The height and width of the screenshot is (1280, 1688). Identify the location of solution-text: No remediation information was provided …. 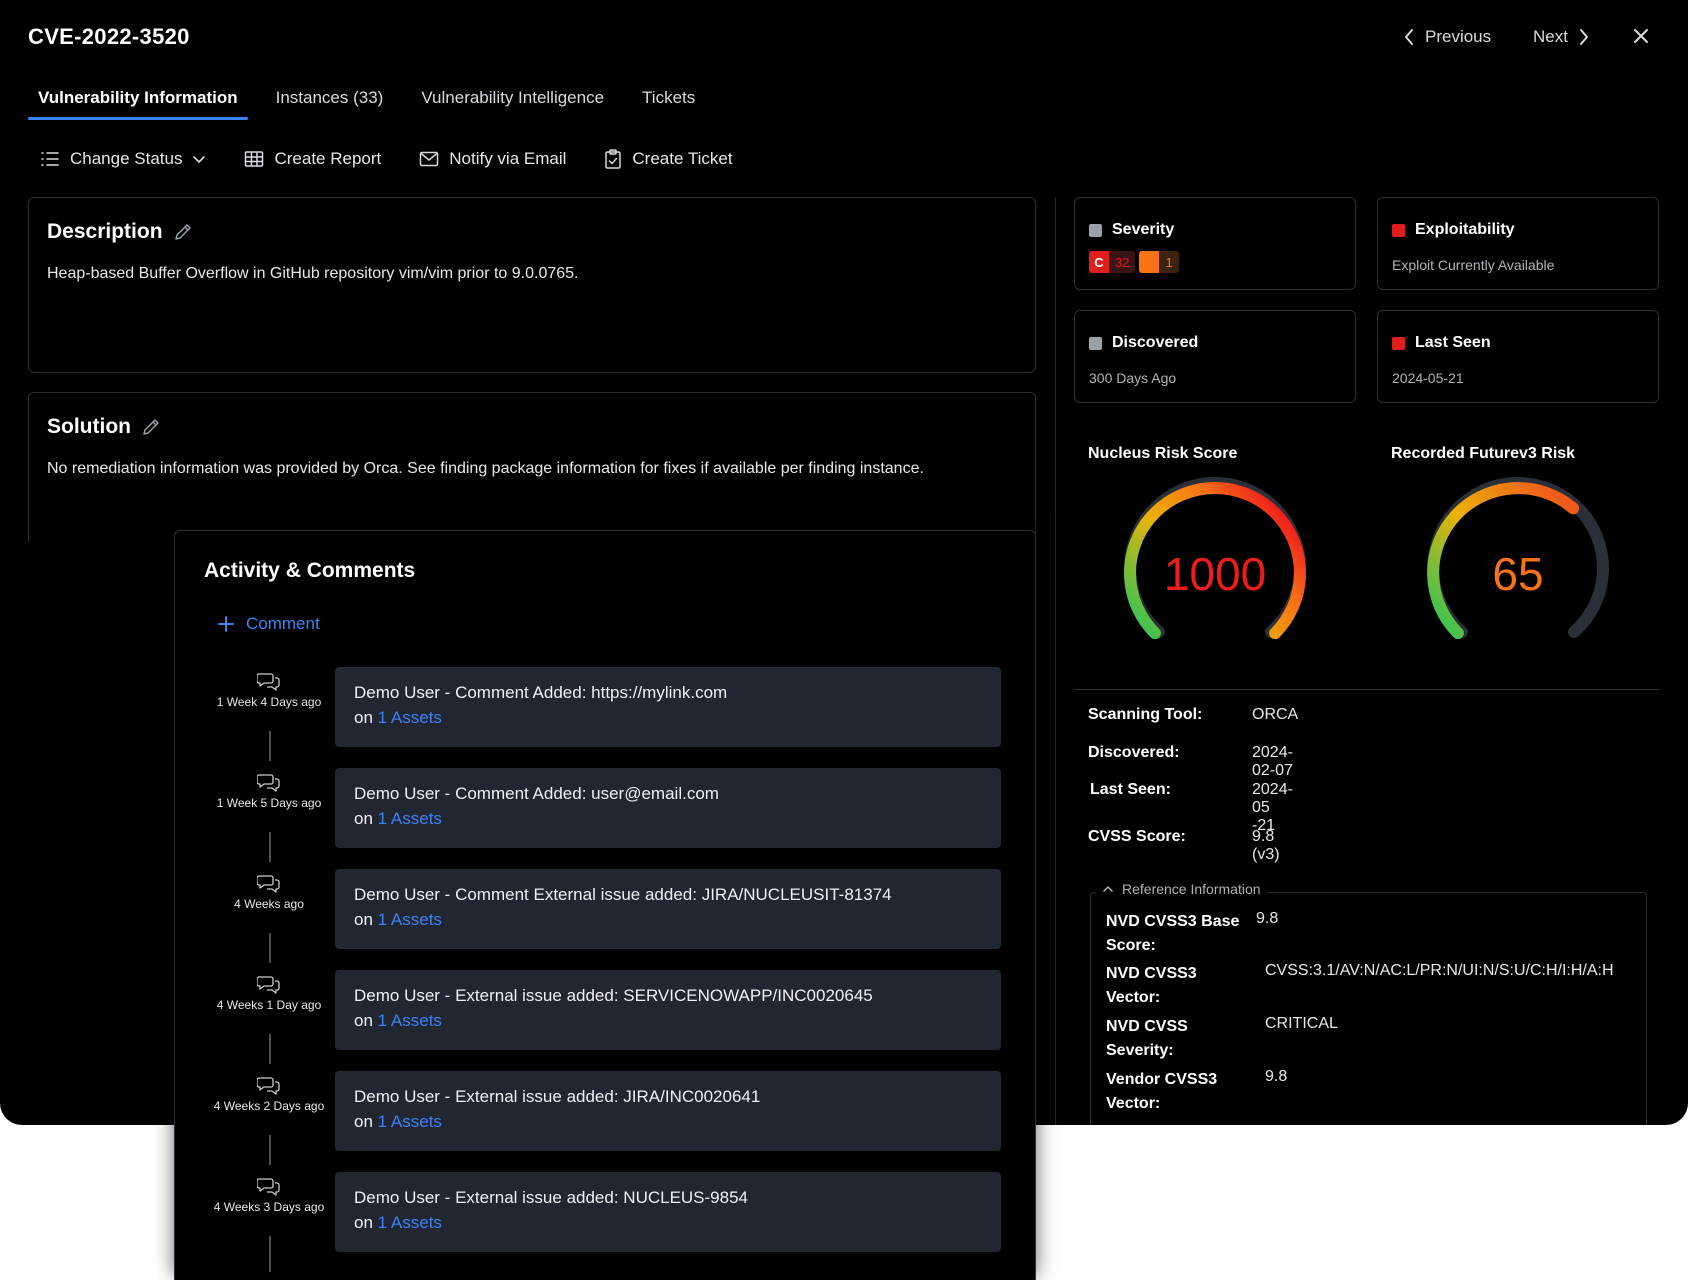
(485, 468).